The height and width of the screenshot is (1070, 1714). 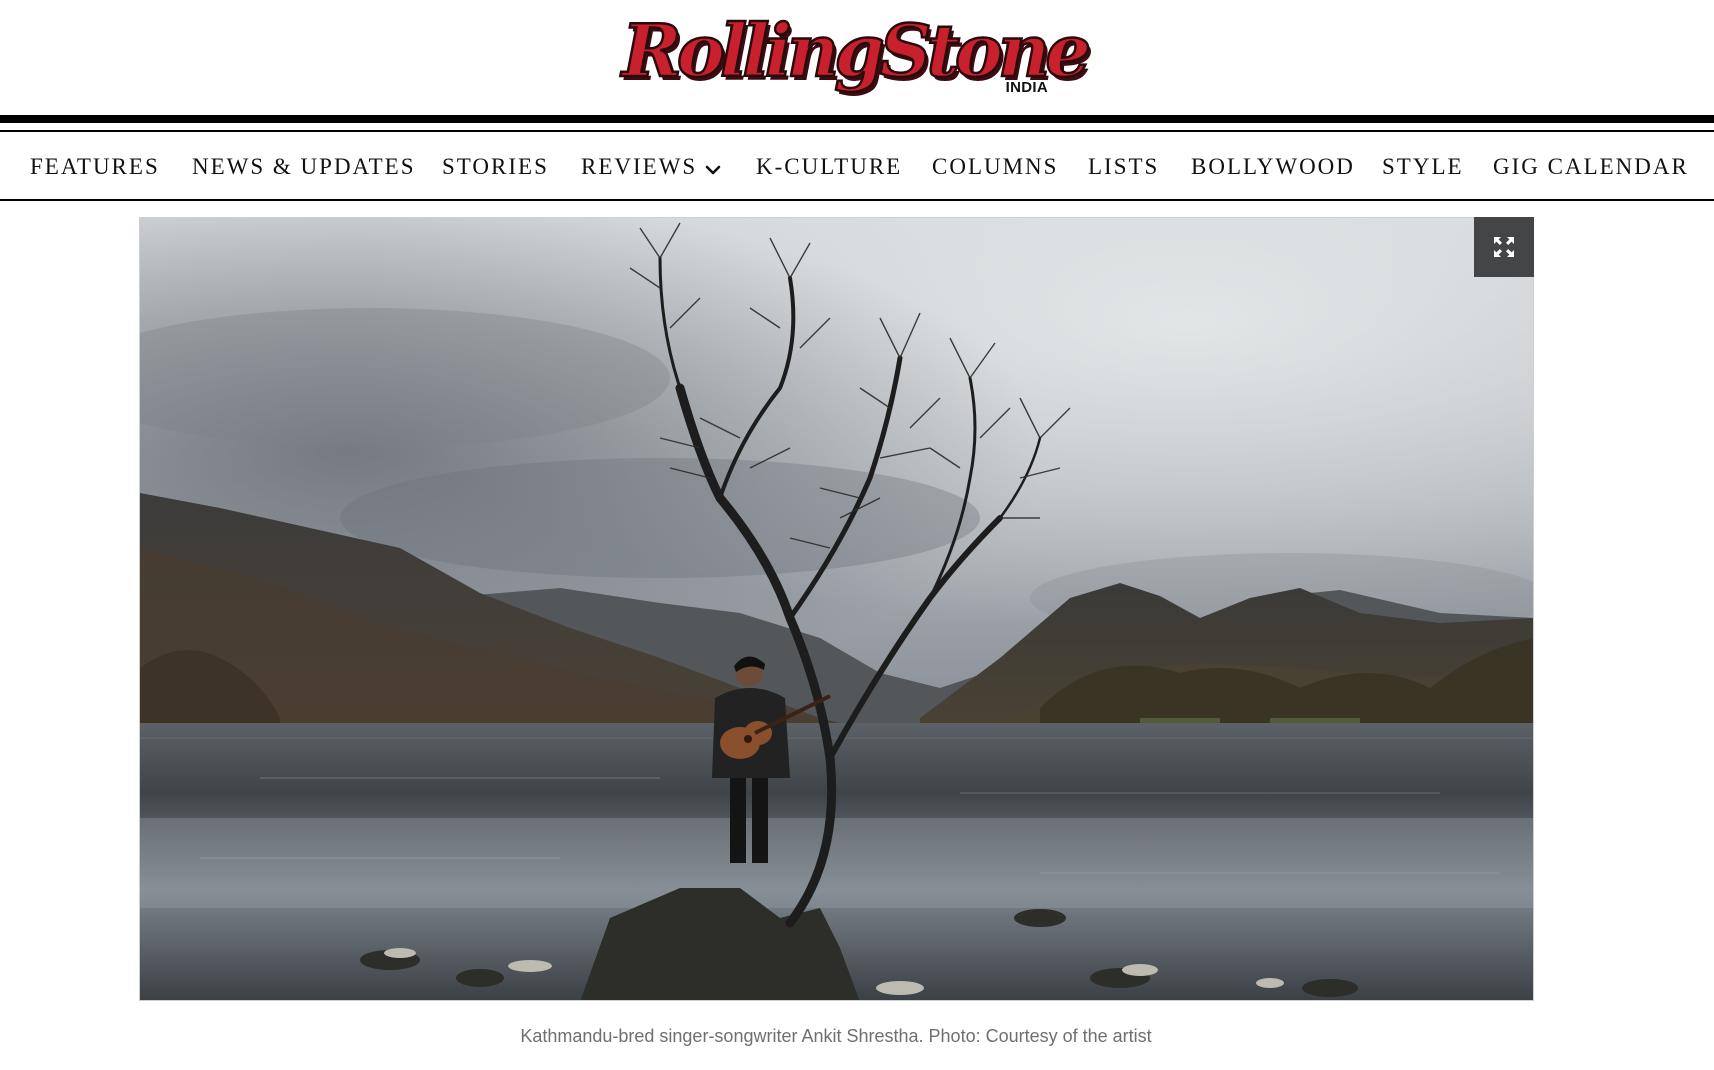 What do you see at coordinates (1026, 87) in the screenshot?
I see `logo-edition: INDIA` at bounding box center [1026, 87].